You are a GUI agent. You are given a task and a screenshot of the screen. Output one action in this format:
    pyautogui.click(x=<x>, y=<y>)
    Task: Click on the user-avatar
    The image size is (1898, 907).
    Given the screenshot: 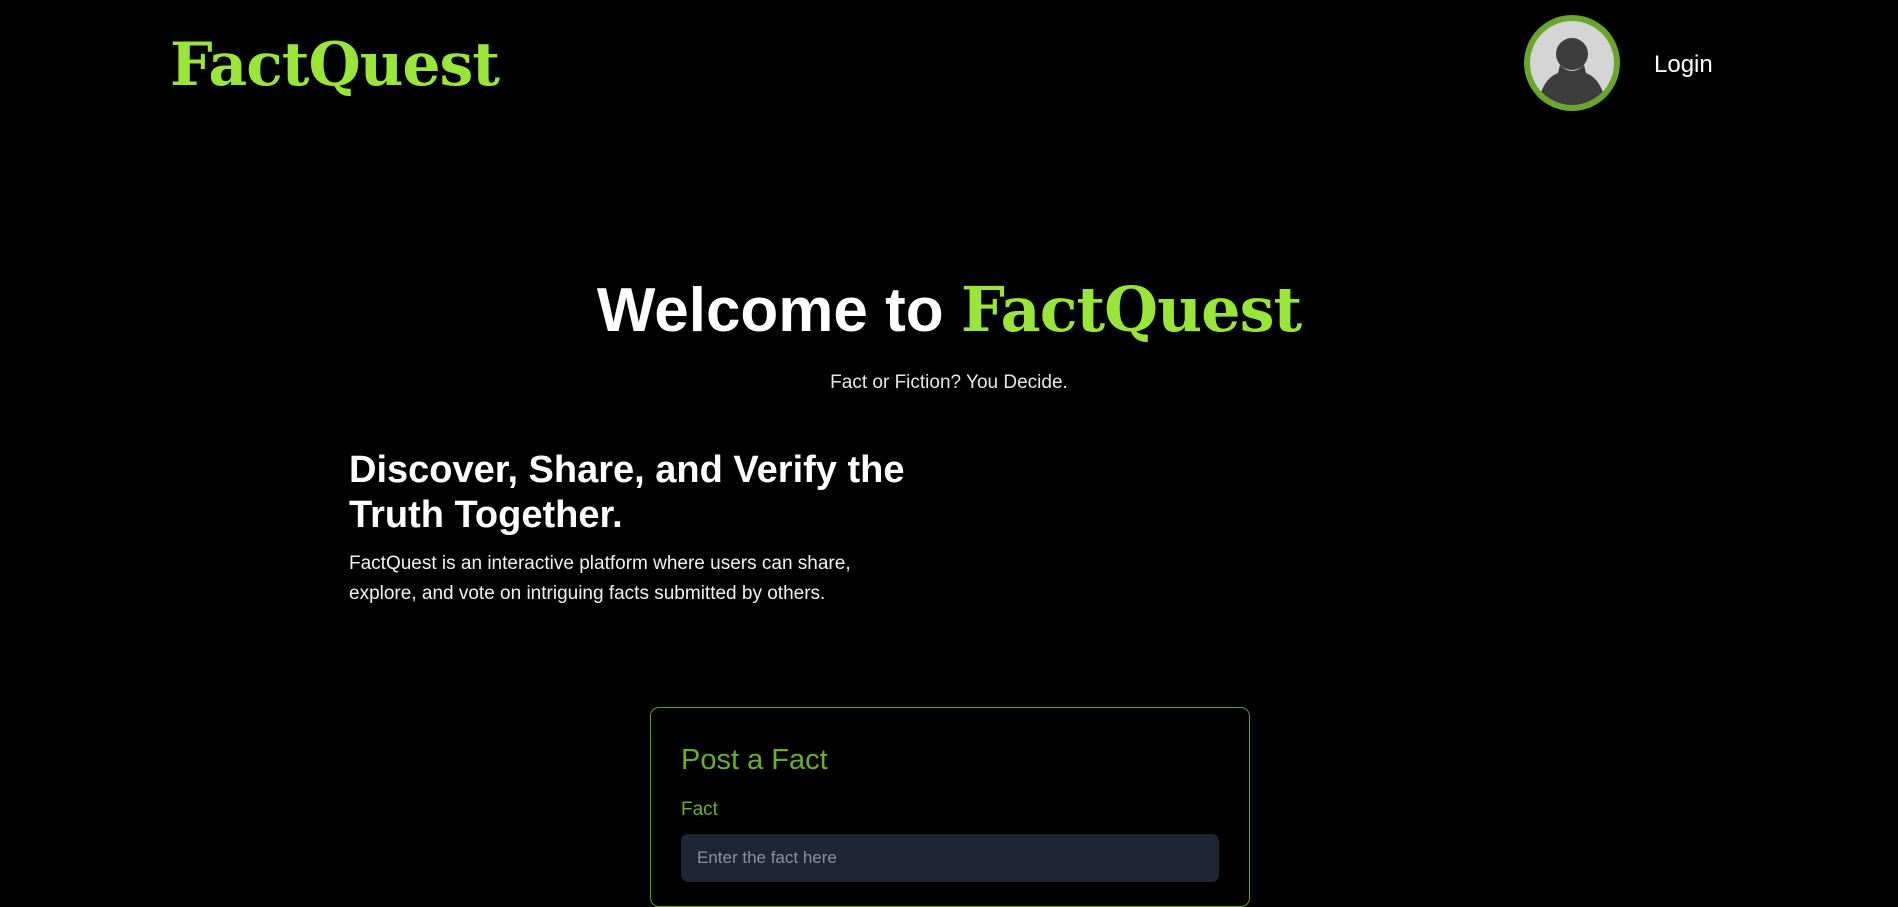 What is the action you would take?
    pyautogui.click(x=1572, y=63)
    